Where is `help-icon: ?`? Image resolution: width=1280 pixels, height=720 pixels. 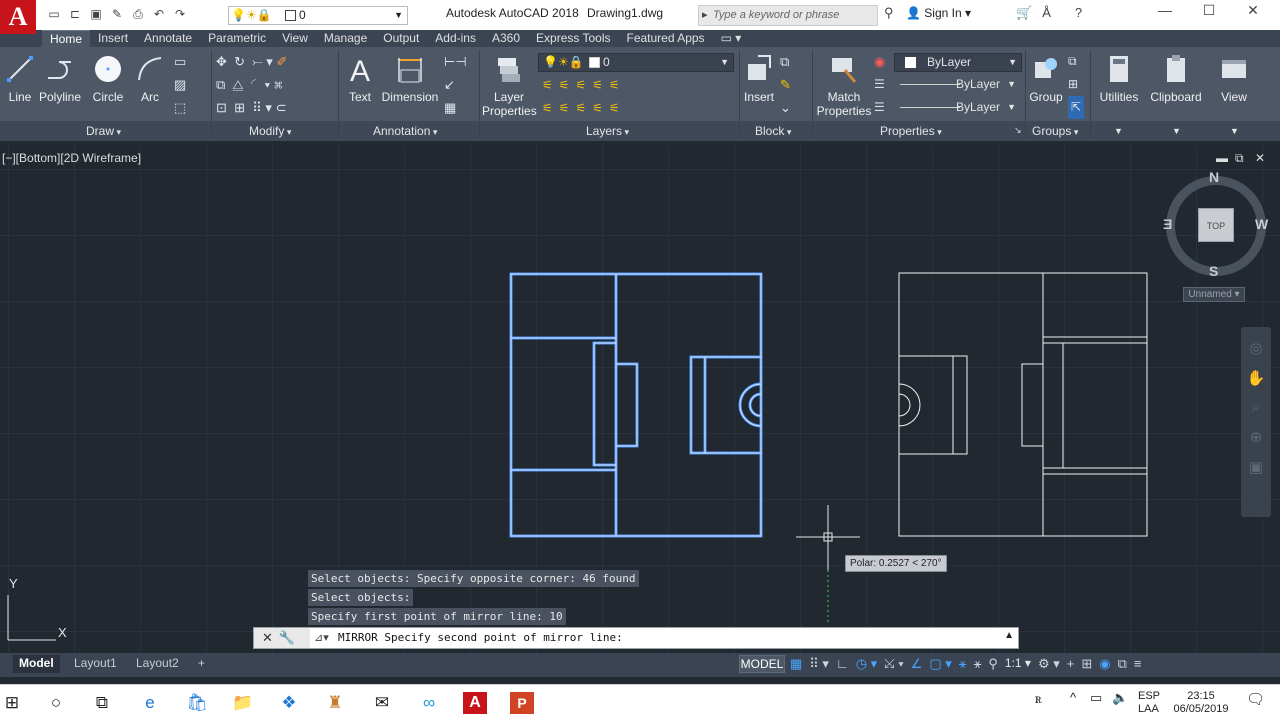 help-icon: ? is located at coordinates (1078, 13).